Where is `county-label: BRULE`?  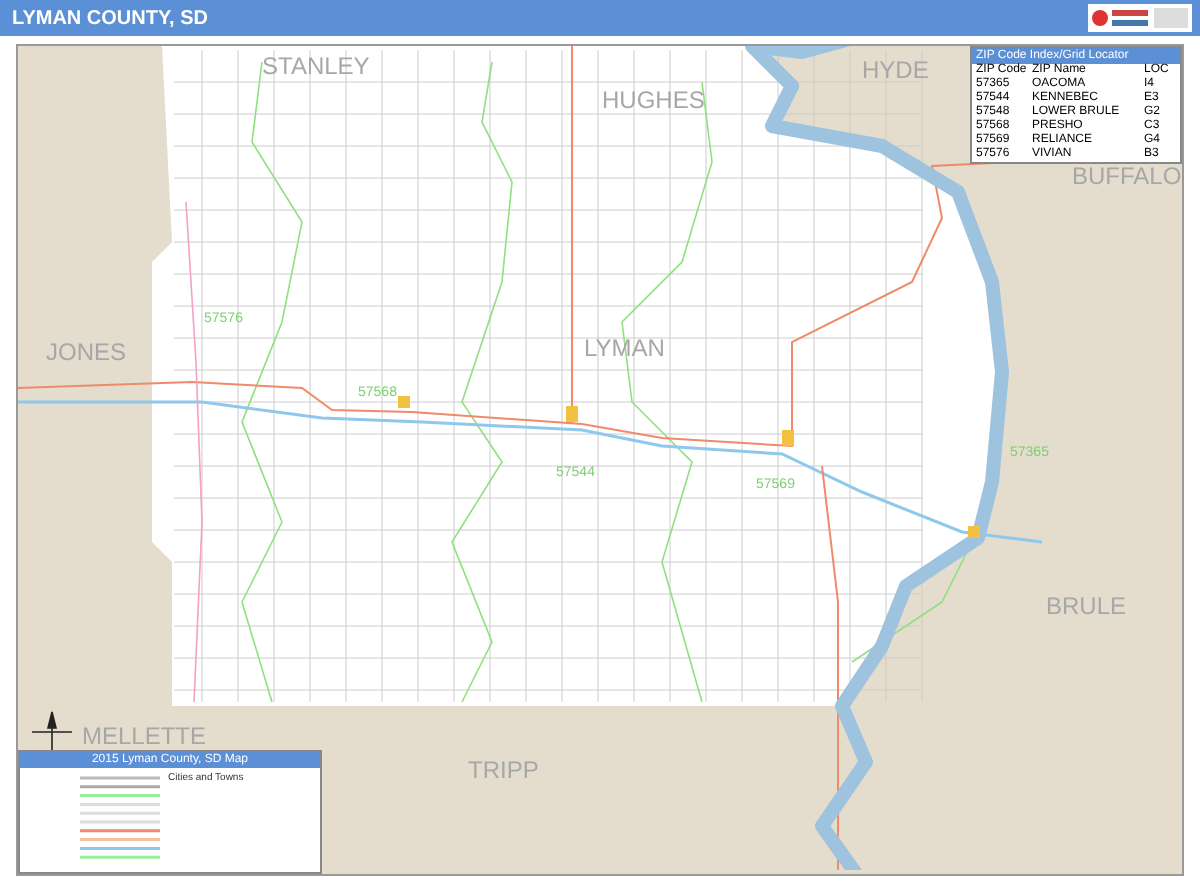
county-label: BRULE is located at coordinates (1086, 606).